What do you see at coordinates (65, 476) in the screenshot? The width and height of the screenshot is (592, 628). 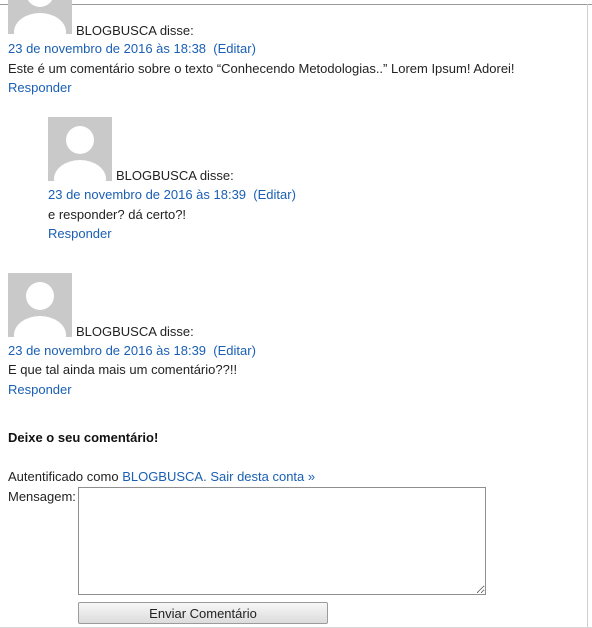 I see `logged-in-prefix: Autentificado como` at bounding box center [65, 476].